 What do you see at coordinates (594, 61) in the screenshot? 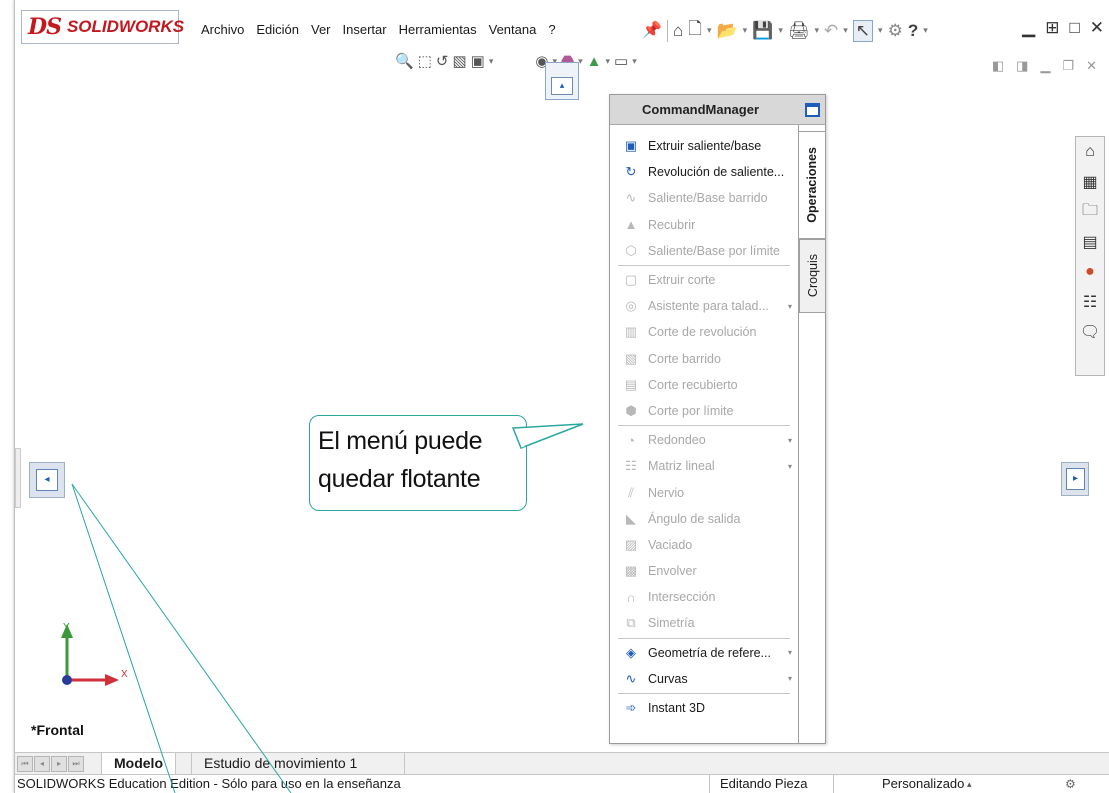
I see `apply-scene-icon: ▲` at bounding box center [594, 61].